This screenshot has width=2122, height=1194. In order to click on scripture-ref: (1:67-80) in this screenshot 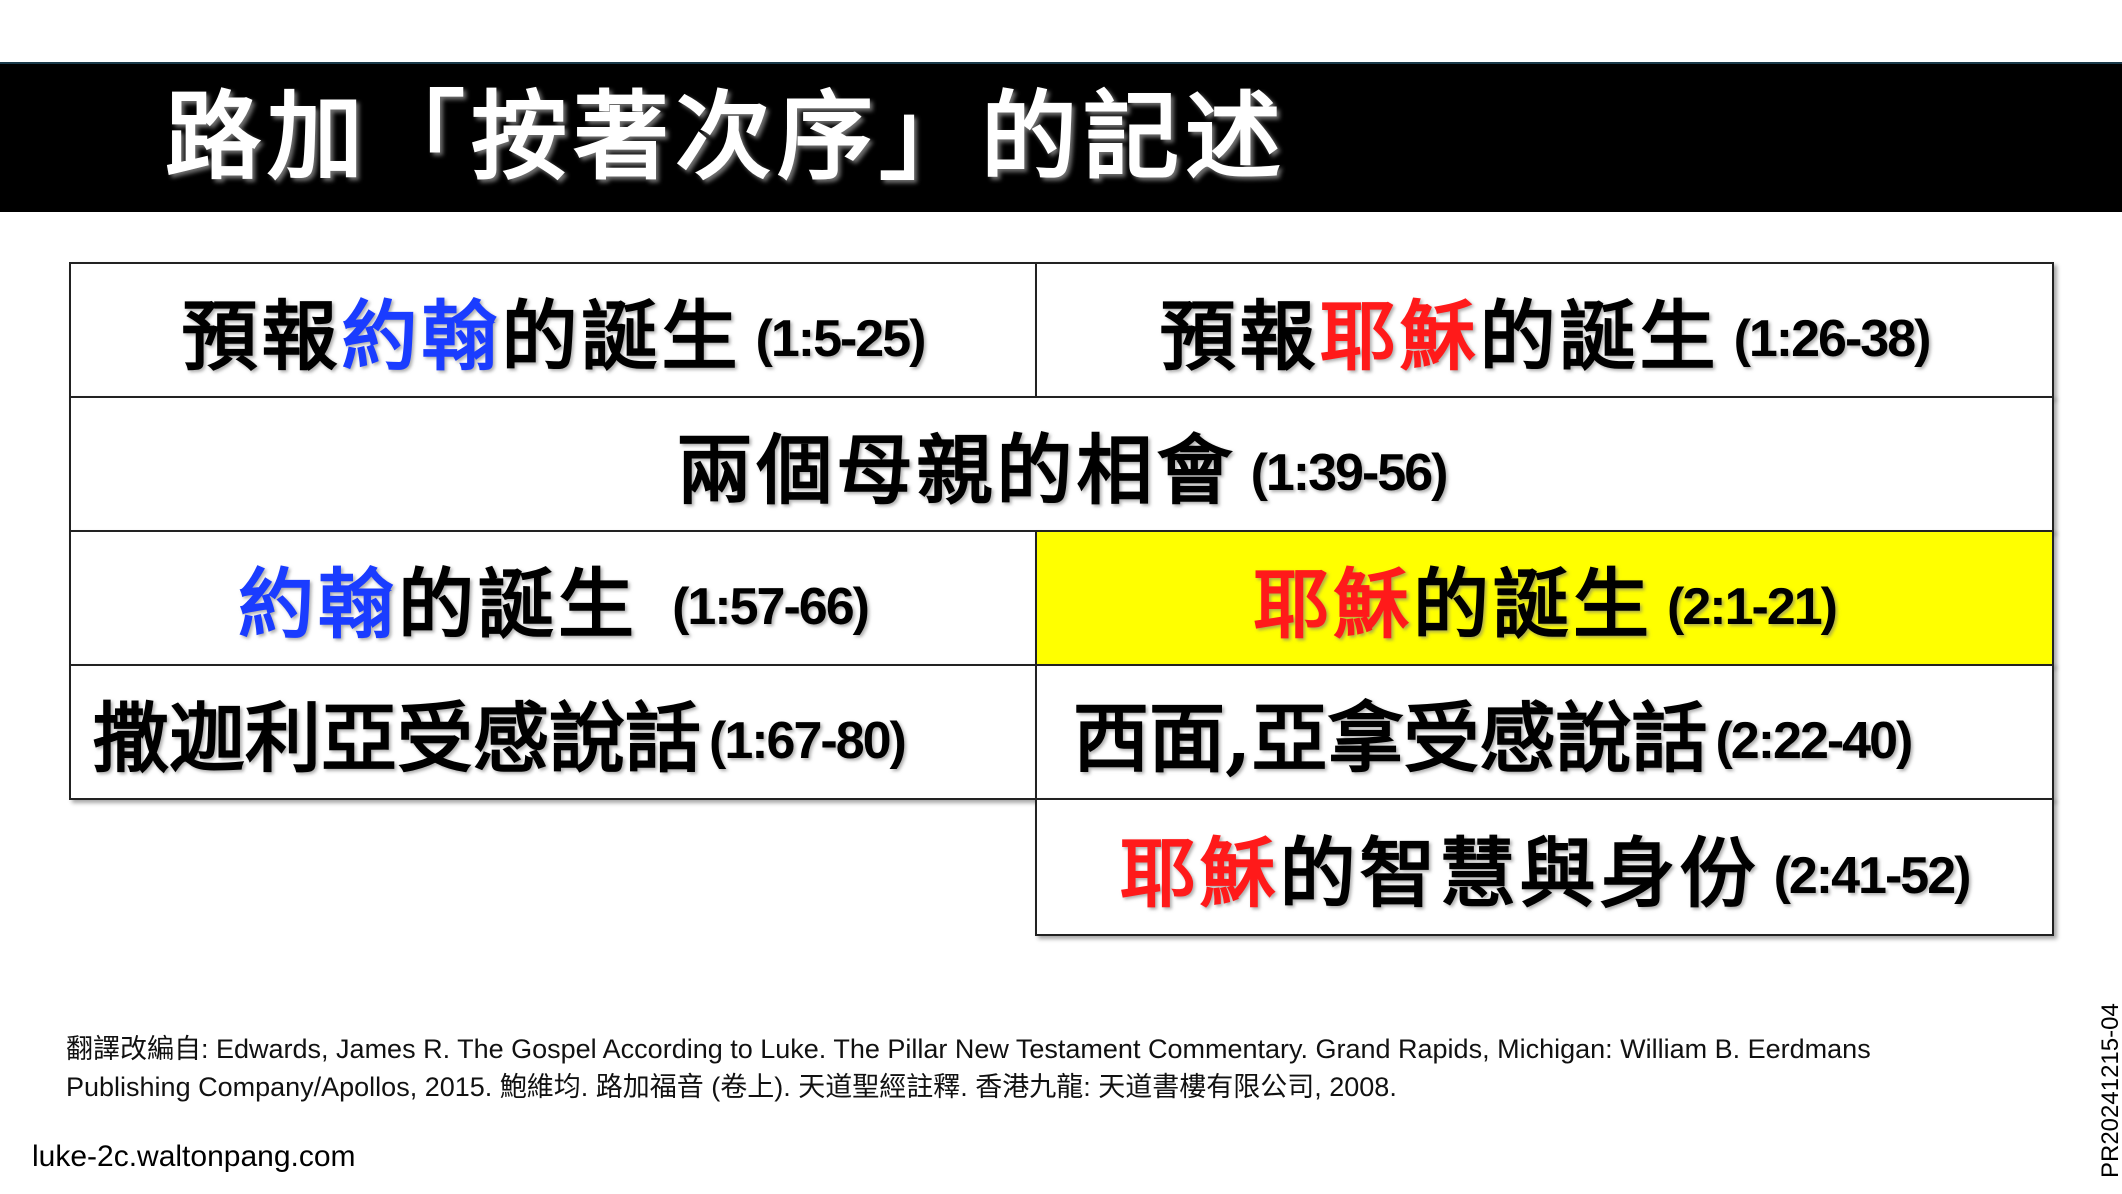, I will do `click(808, 741)`.